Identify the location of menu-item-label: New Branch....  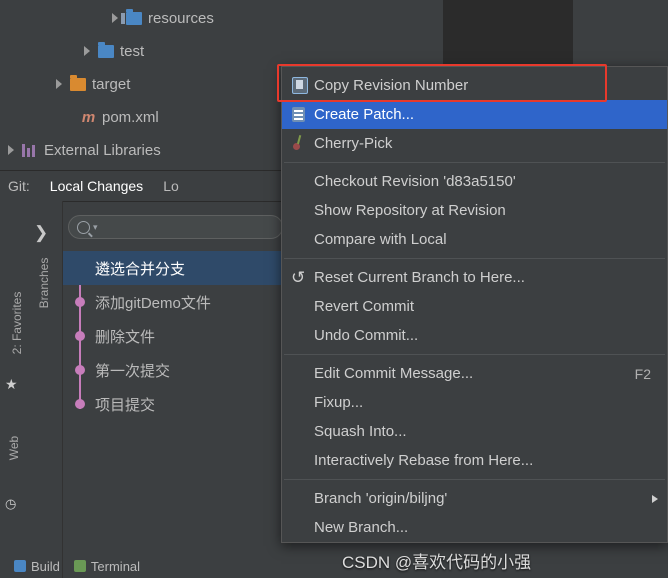
(361, 527).